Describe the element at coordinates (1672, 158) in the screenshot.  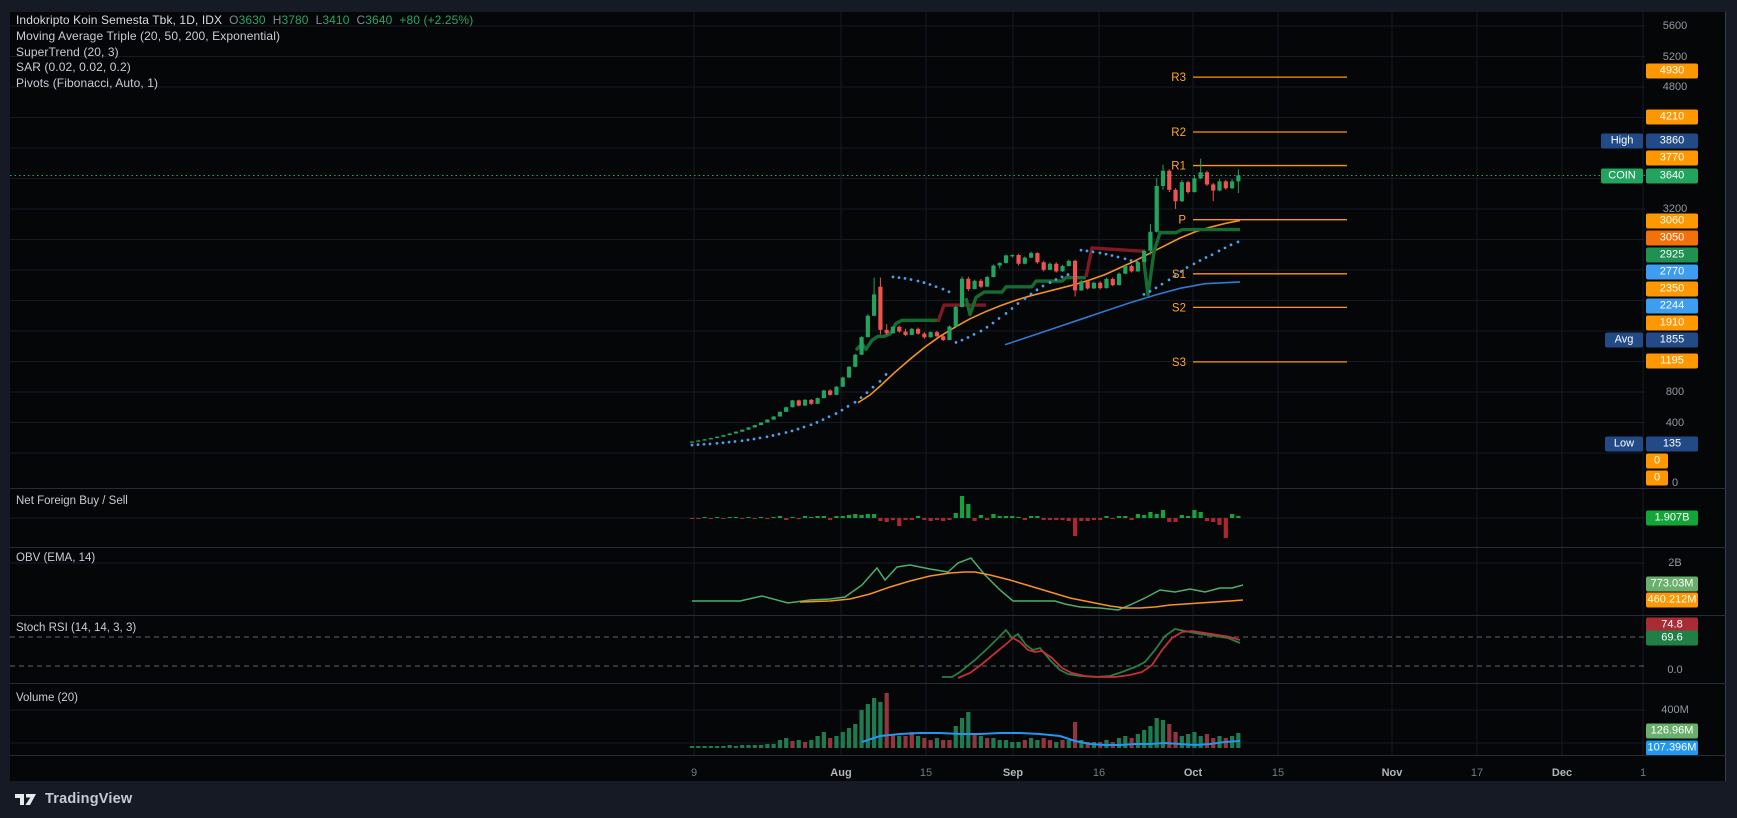
I see `price-label-3770: 3770` at that location.